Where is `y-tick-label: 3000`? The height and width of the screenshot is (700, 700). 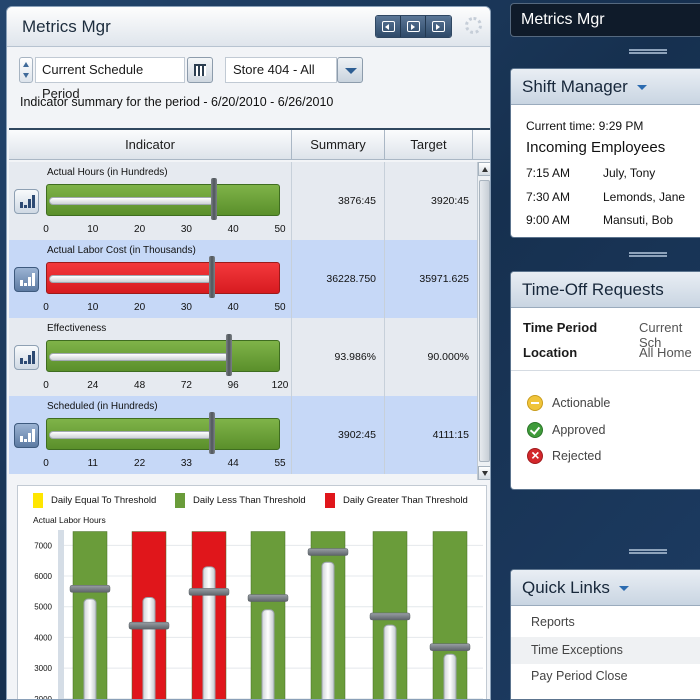 y-tick-label: 3000 is located at coordinates (43, 668).